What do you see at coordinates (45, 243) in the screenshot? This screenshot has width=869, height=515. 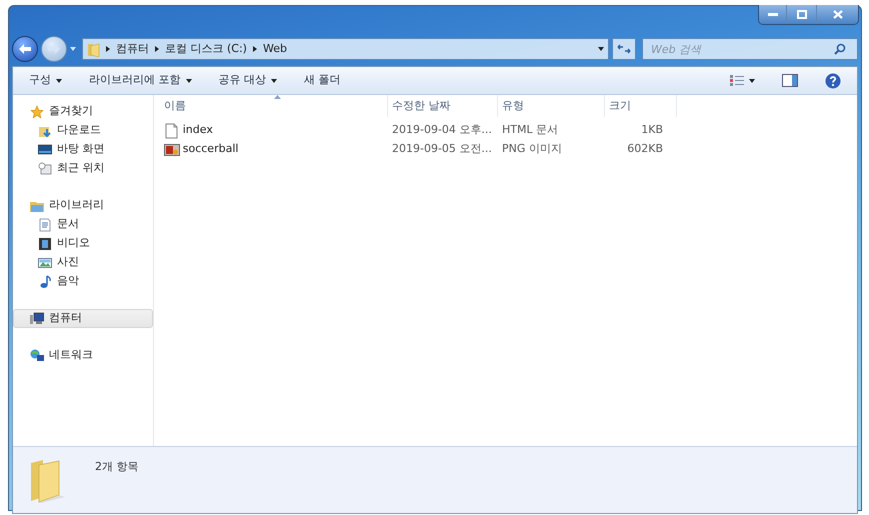 I see `film-icon` at bounding box center [45, 243].